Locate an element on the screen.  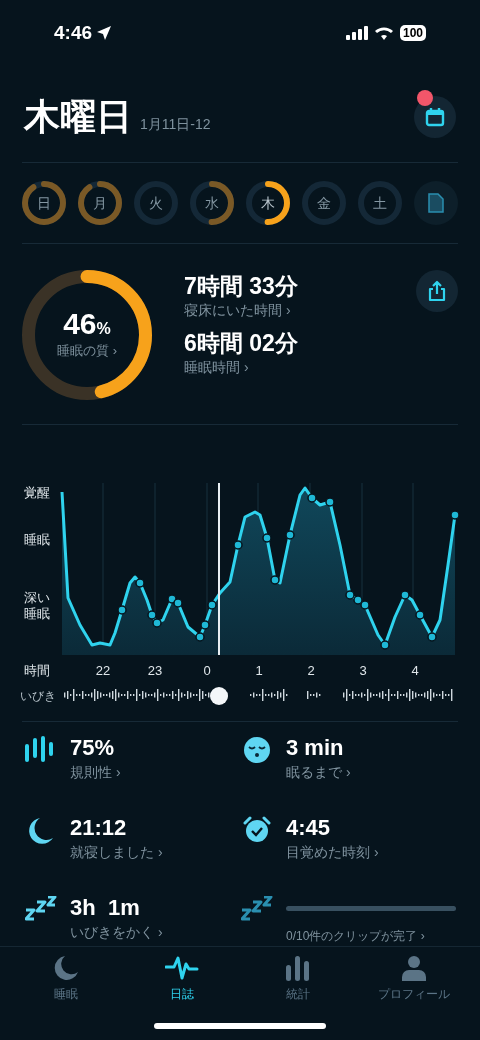
stat-value: 75% is located at coordinates (93, 748).